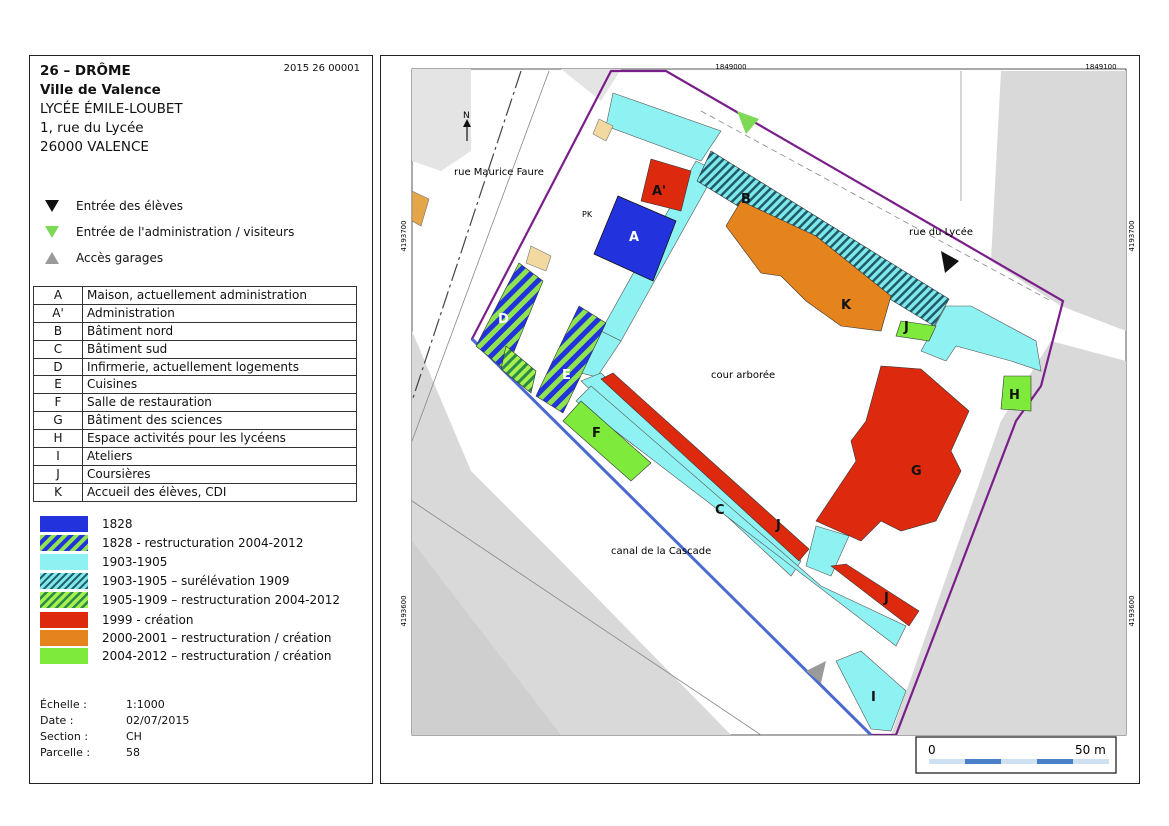 The height and width of the screenshot is (826, 1169). I want to click on street-label: rue du Lycée, so click(941, 232).